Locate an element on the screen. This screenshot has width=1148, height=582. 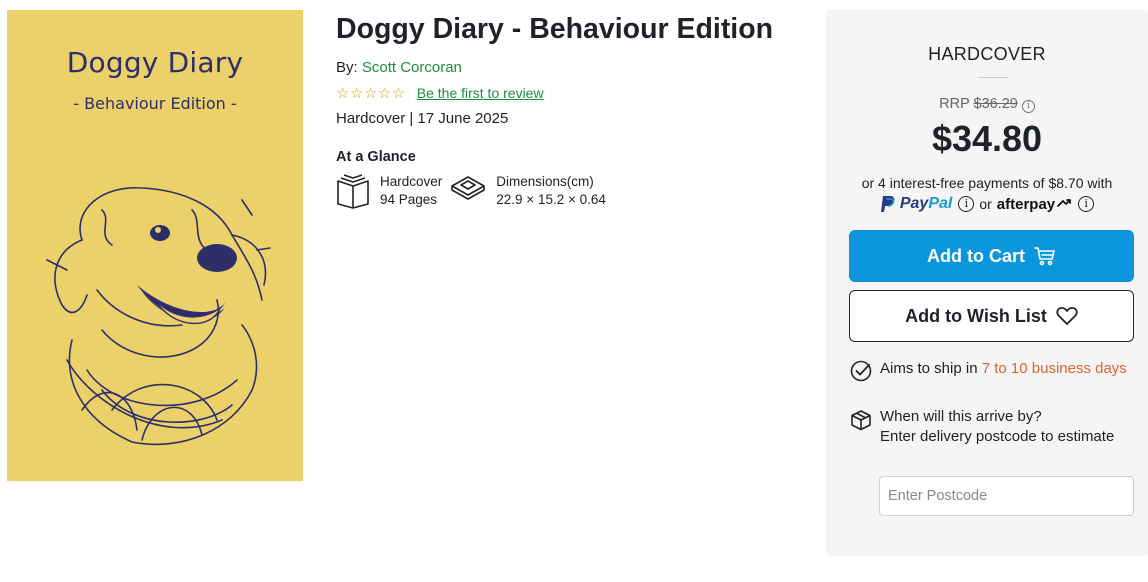
by-label: By: is located at coordinates (347, 67).